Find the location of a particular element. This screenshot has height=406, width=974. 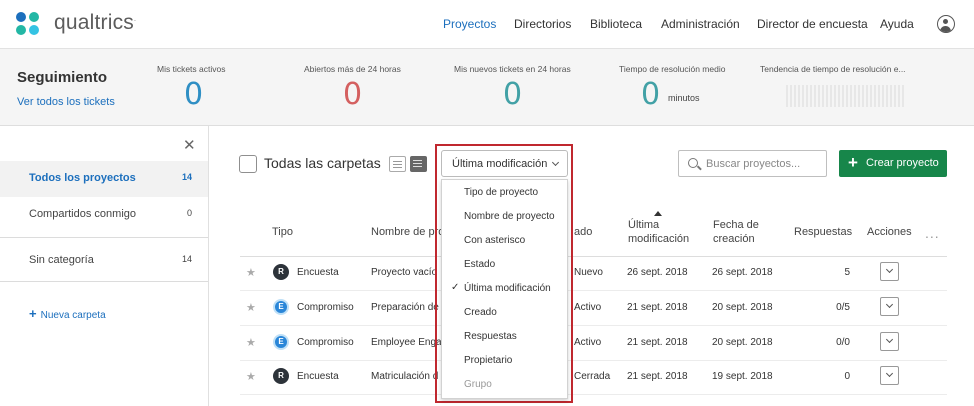

search-icon is located at coordinates (693, 163).